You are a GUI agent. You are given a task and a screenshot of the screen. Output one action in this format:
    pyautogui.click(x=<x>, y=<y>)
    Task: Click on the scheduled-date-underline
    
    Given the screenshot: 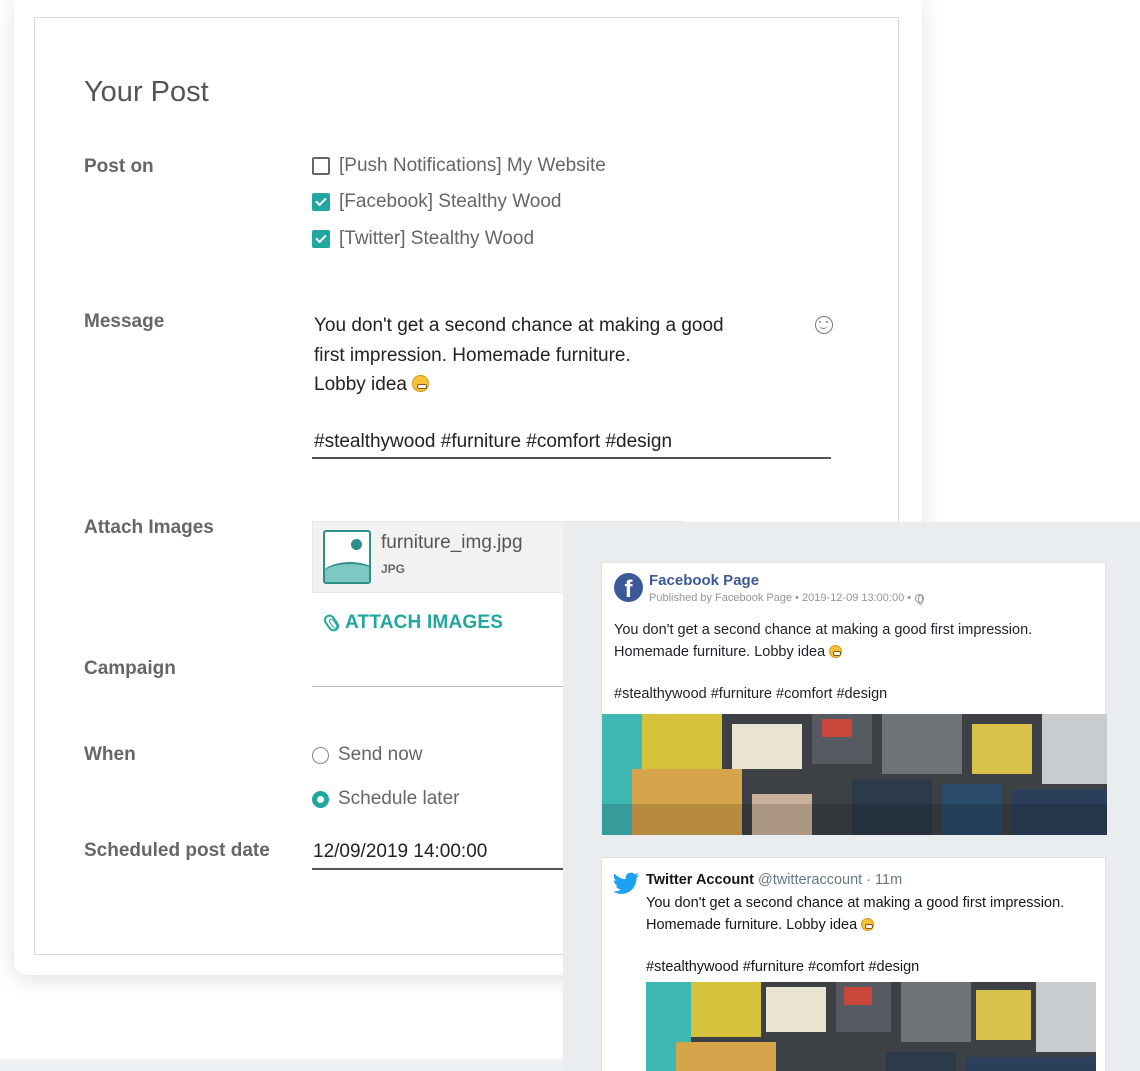 What is the action you would take?
    pyautogui.click(x=442, y=869)
    